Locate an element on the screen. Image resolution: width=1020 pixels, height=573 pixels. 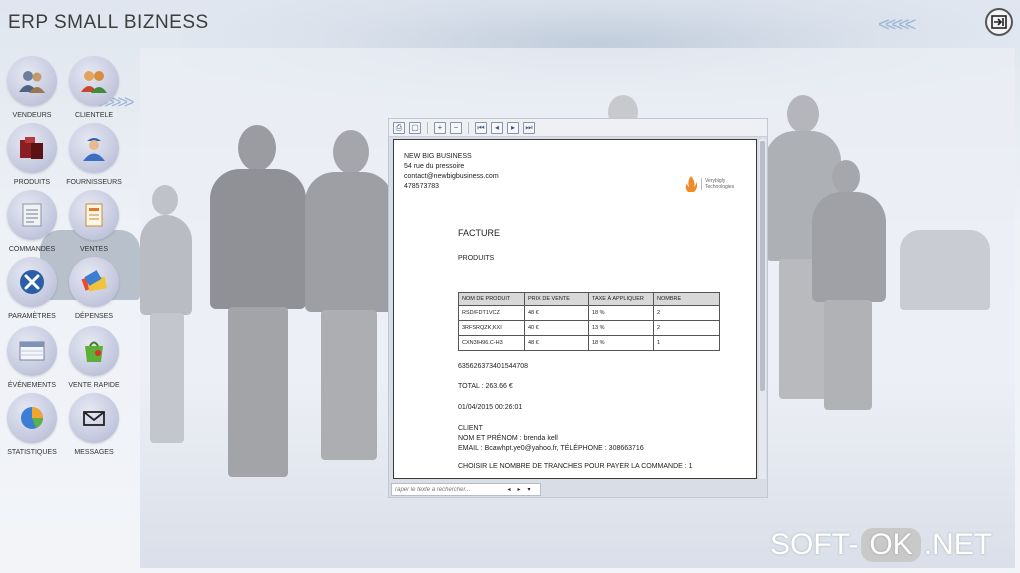
settings-icon is located at coordinates (32, 282).